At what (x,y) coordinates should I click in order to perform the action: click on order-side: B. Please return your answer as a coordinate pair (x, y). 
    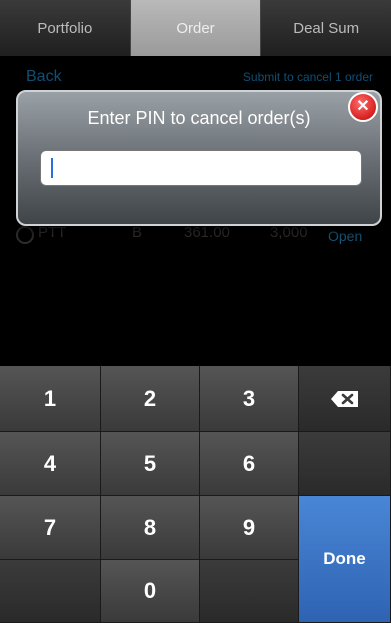
    Looking at the image, I should click on (137, 232).